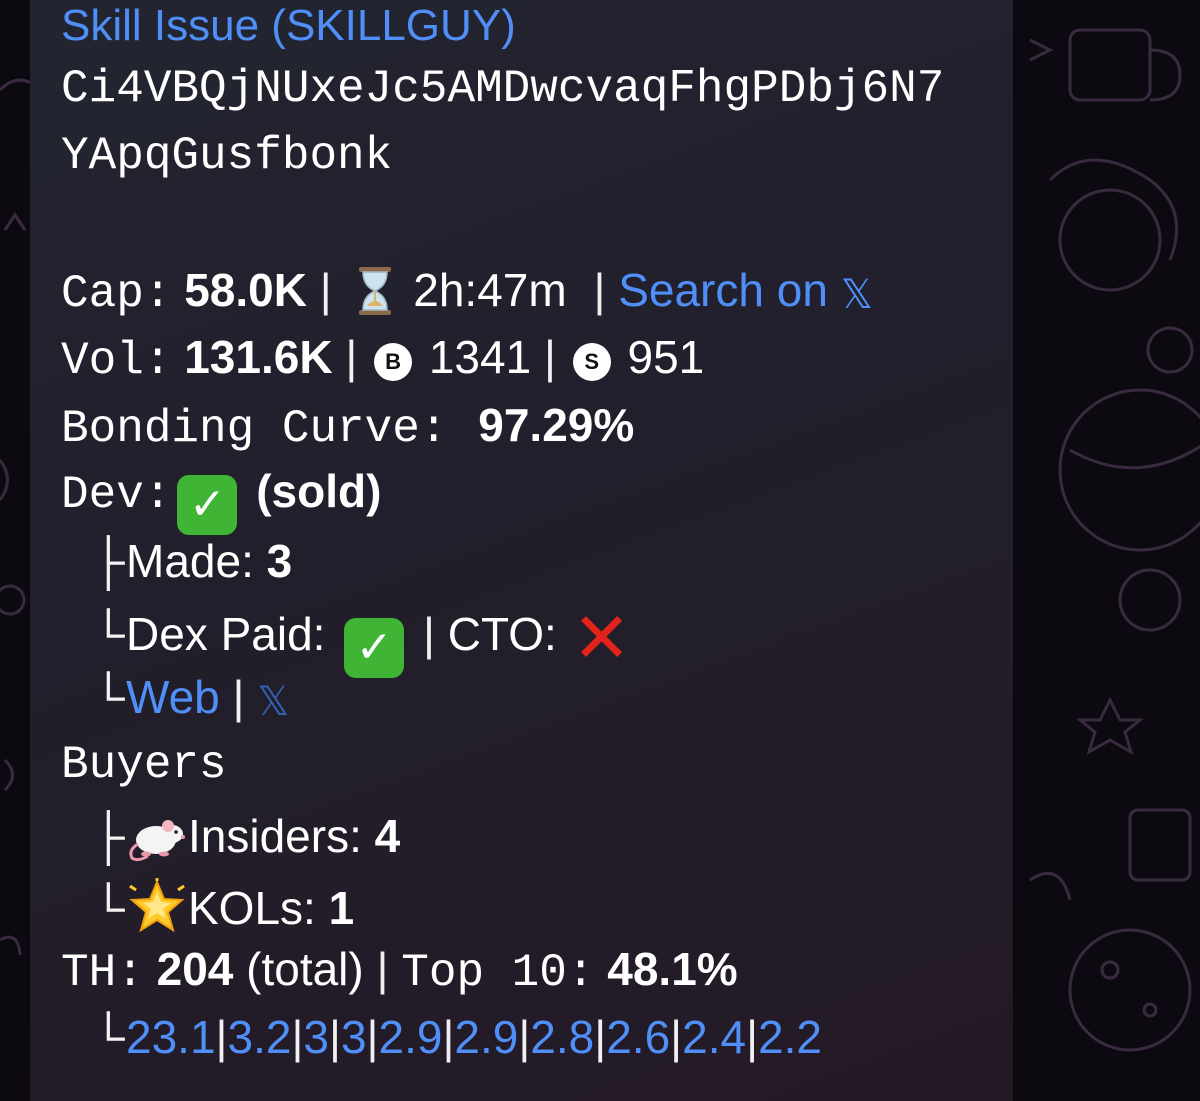 The image size is (1200, 1101). I want to click on cap-label: Cap:, so click(116, 294).